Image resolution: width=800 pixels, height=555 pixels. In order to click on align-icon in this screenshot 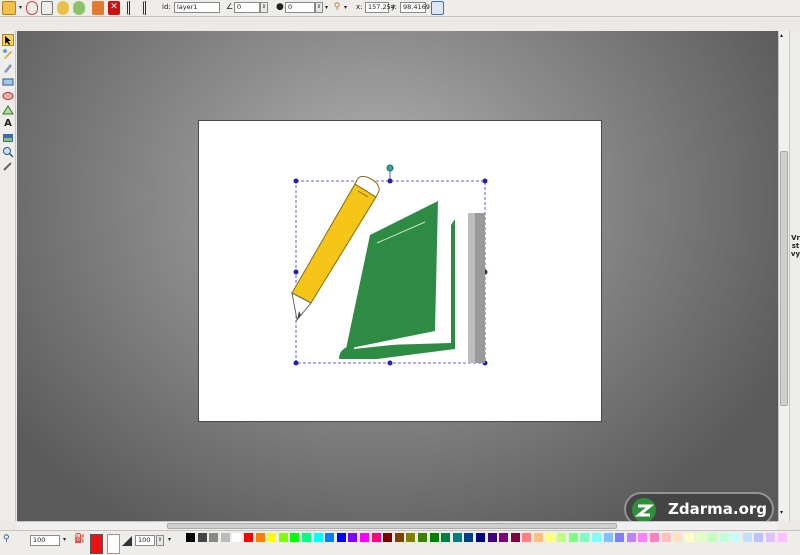, I will do `click(133, 8)`.